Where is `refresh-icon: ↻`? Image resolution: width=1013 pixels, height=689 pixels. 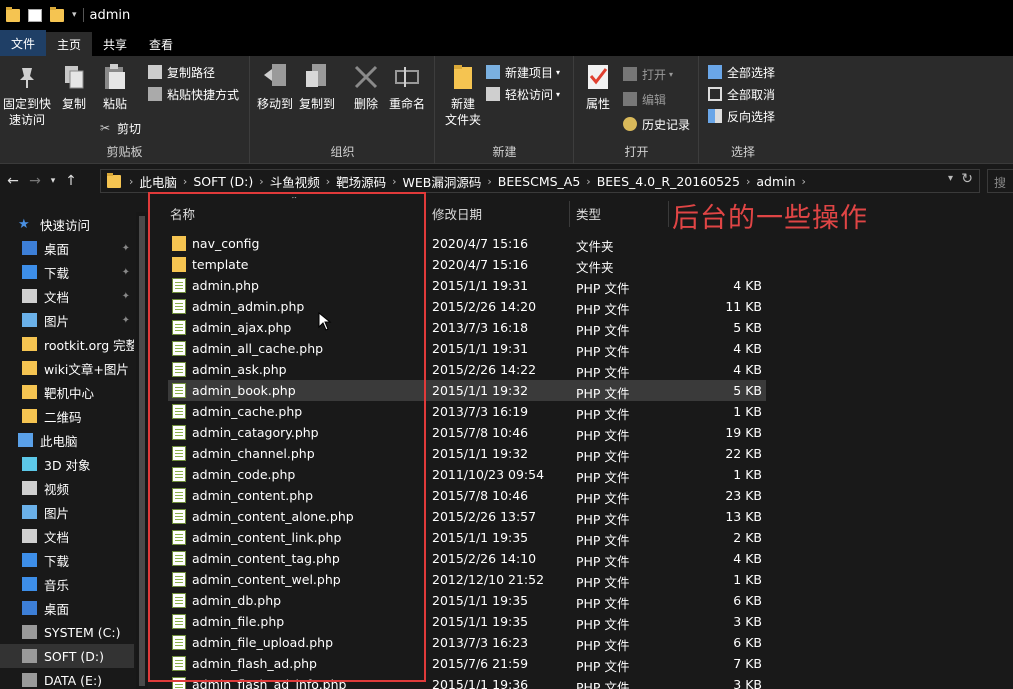
refresh-icon: ↻ is located at coordinates (967, 179).